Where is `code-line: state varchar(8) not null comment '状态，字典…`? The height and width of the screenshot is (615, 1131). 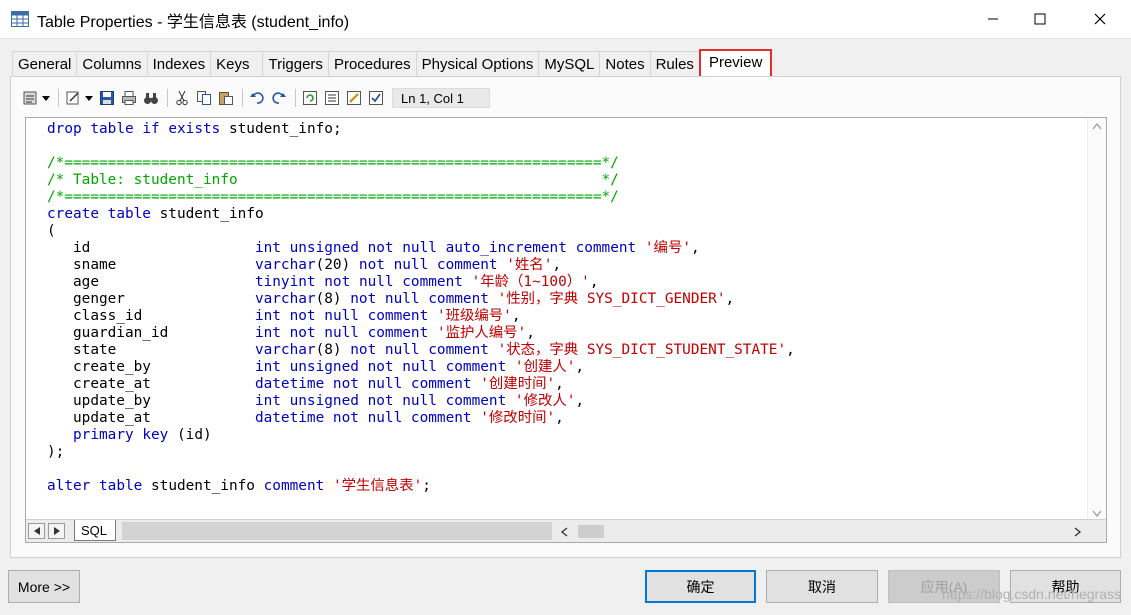 code-line: state varchar(8) not null comment '状态，字典… is located at coordinates (421, 350).